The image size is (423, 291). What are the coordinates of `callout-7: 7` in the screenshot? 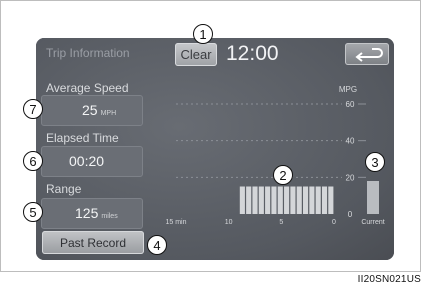 It's located at (33, 109).